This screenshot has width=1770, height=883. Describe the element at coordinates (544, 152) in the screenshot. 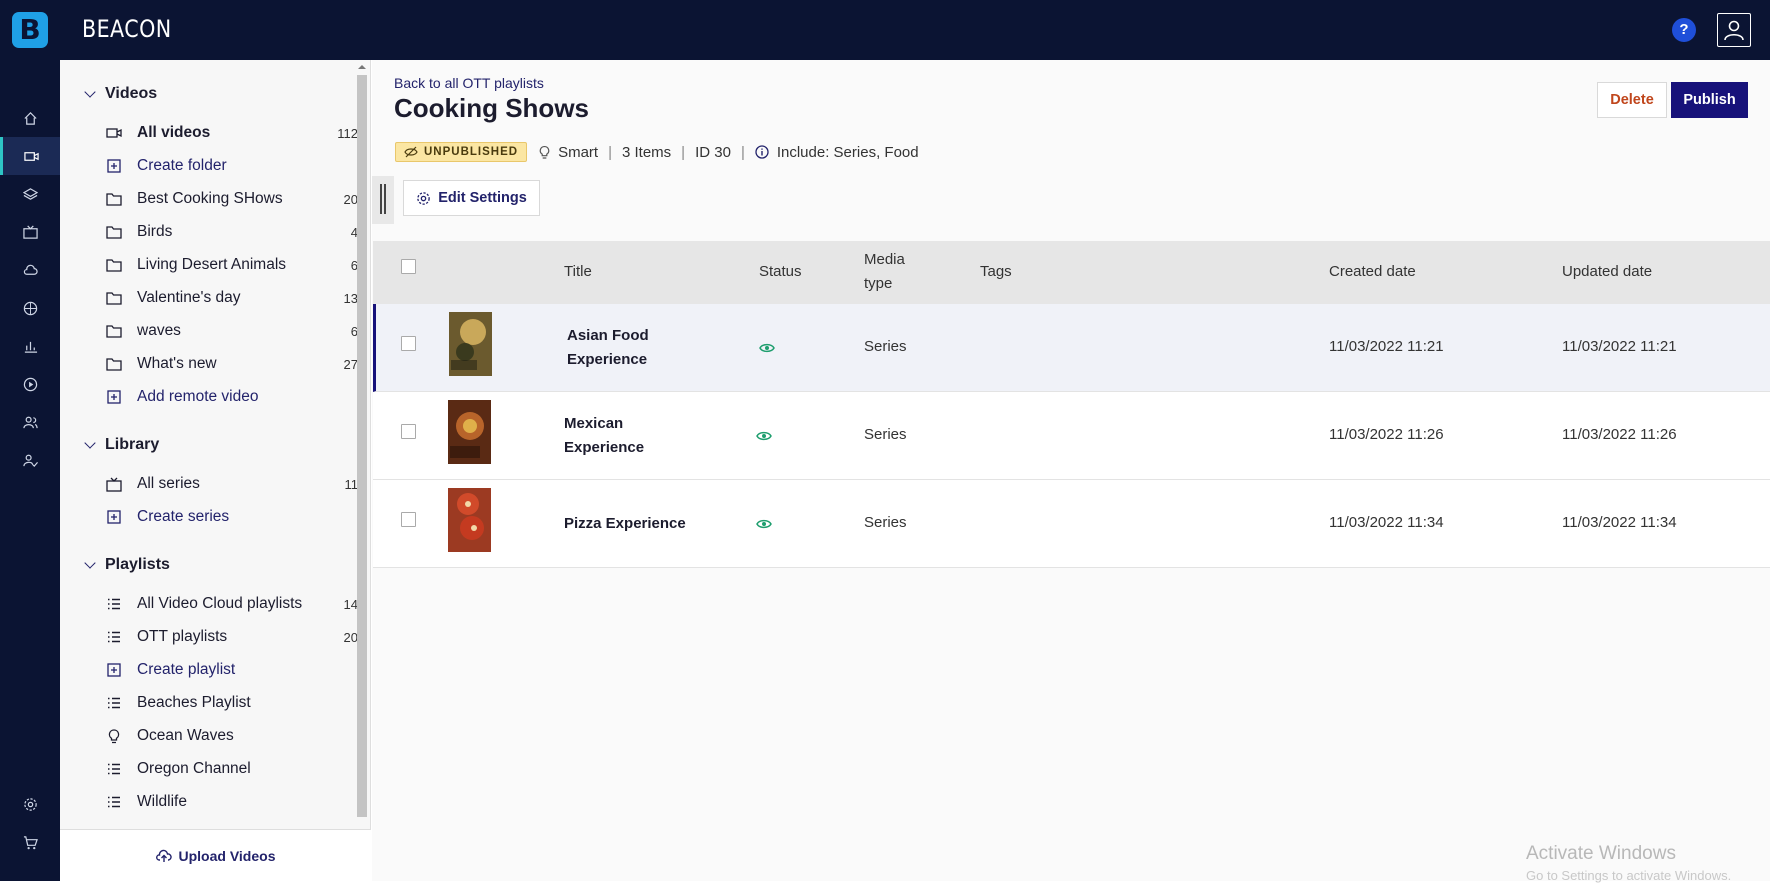

I see `bulb-icon` at that location.